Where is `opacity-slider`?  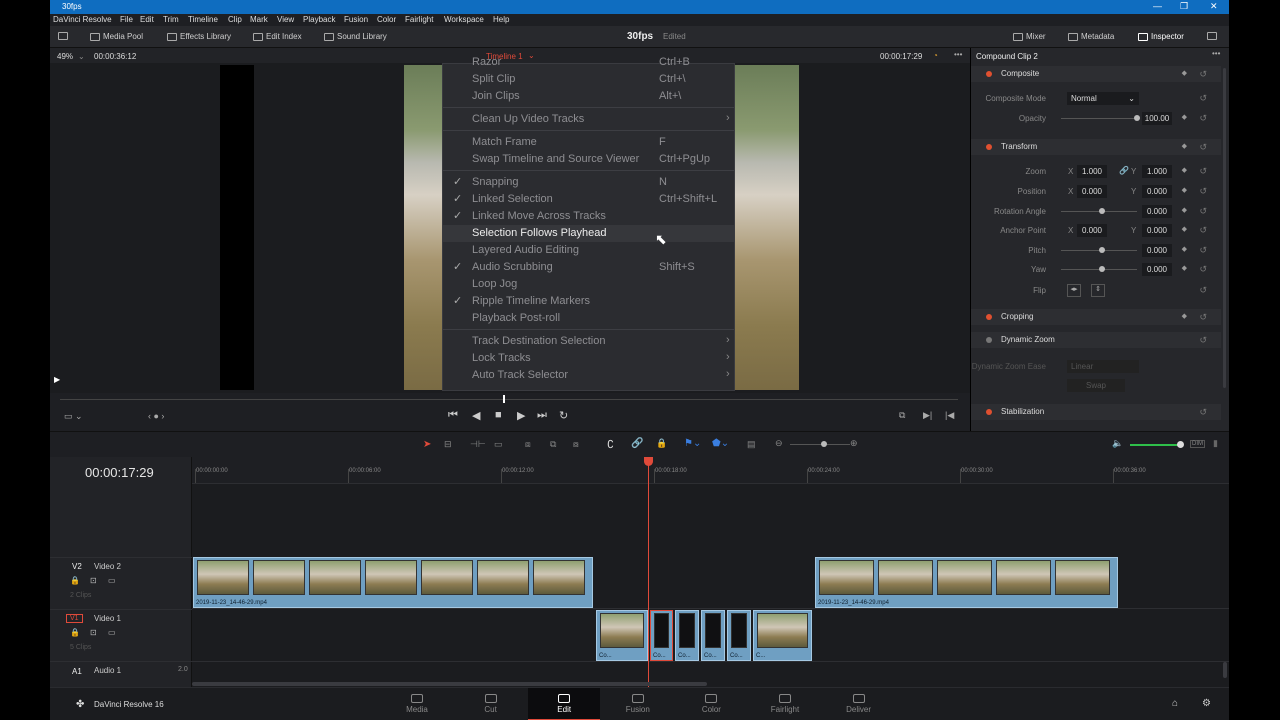
opacity-slider is located at coordinates (1099, 118).